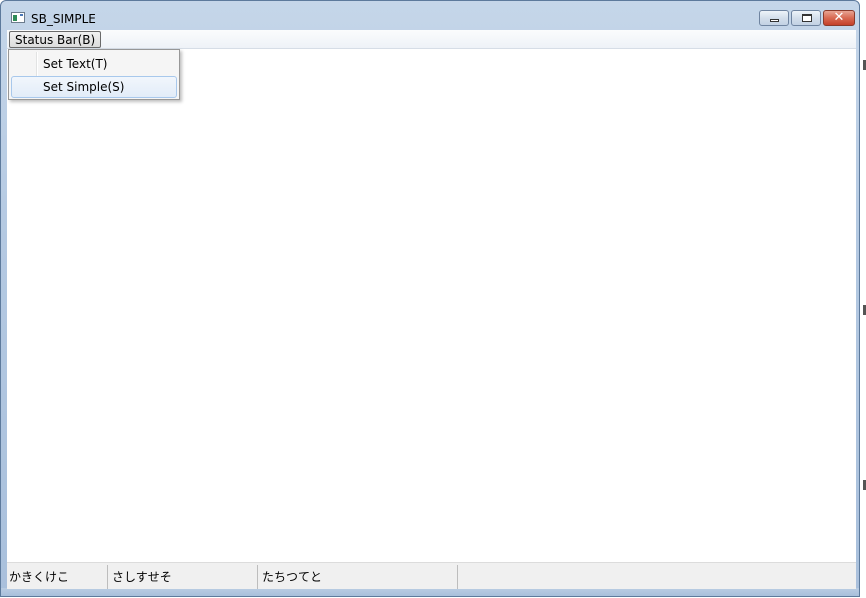 The image size is (866, 598). I want to click on status-bar: かきくけこ さしすせそ たちつてと, so click(431, 575).